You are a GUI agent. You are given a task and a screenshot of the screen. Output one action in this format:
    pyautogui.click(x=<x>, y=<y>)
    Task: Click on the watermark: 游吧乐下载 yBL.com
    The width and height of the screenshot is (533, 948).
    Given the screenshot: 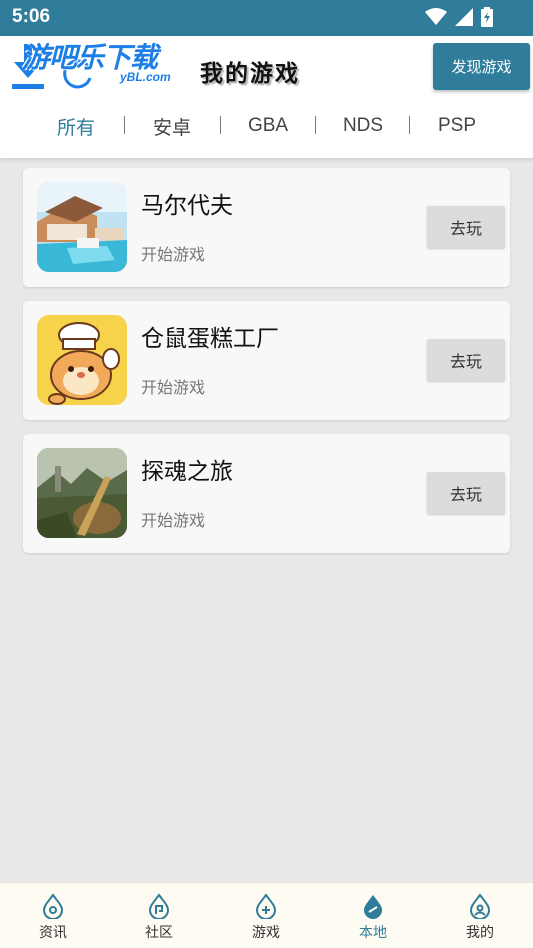 What is the action you would take?
    pyautogui.click(x=103, y=58)
    